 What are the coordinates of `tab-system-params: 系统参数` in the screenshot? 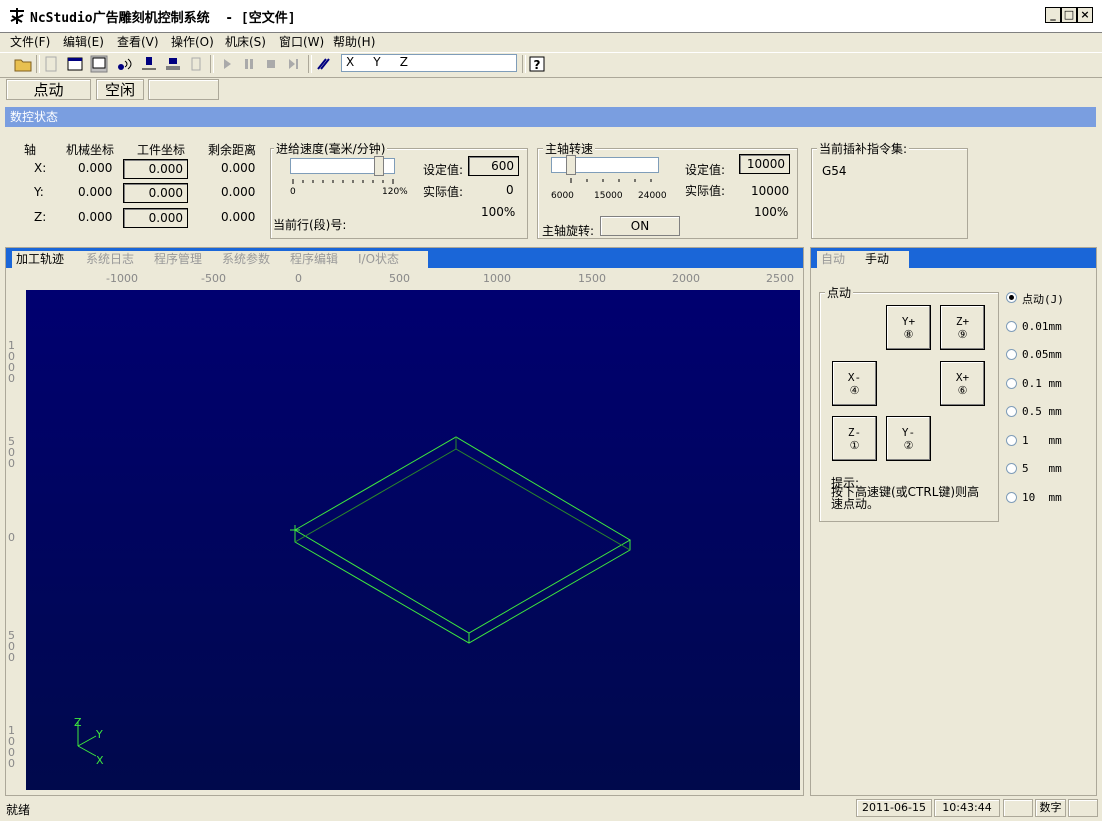 It's located at (254, 259).